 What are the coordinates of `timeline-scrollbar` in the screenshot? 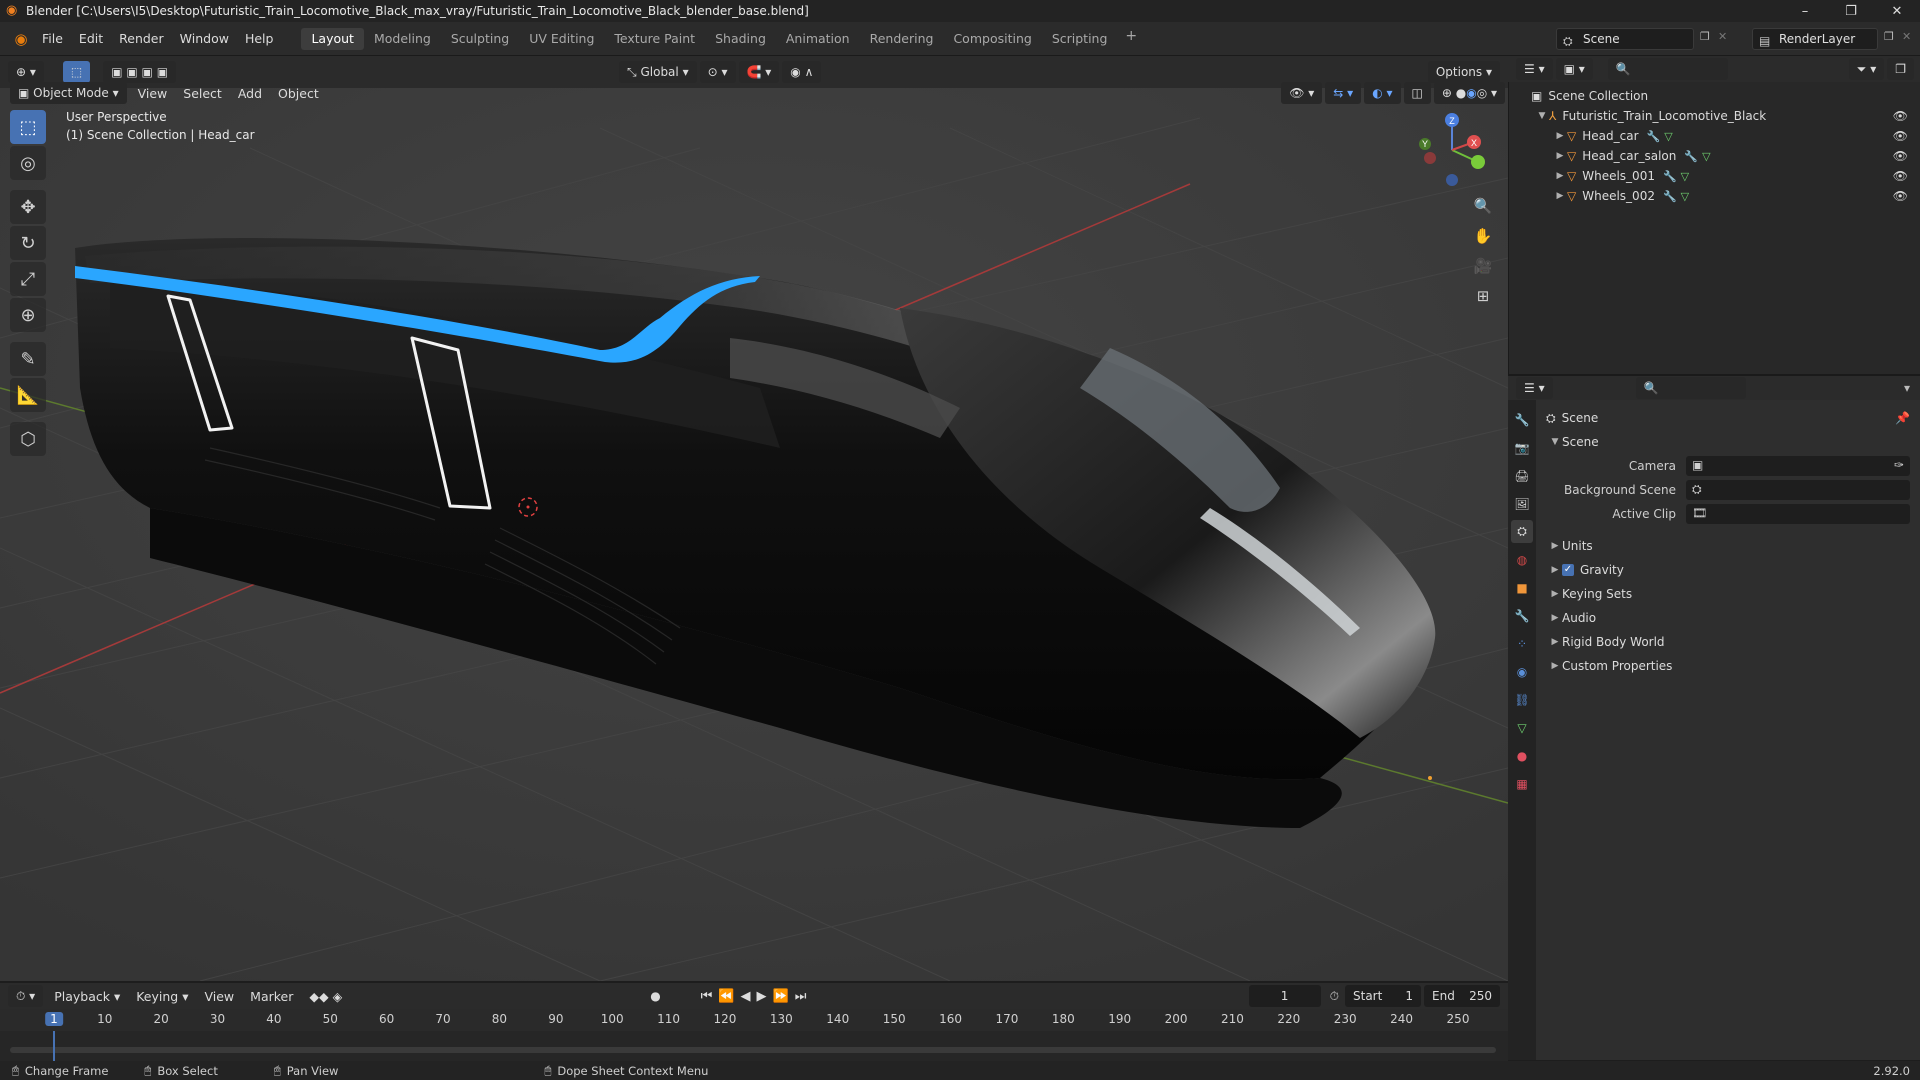 It's located at (753, 1050).